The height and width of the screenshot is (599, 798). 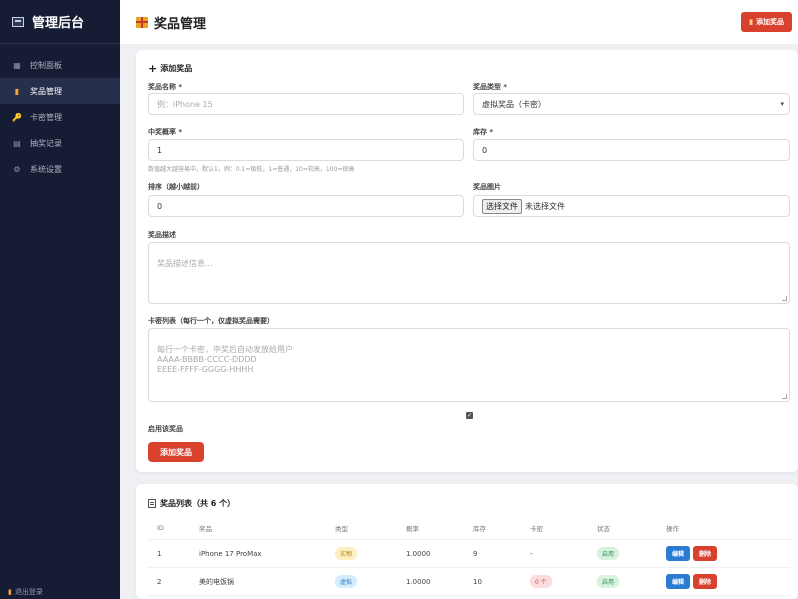 What do you see at coordinates (165, 87) in the screenshot?
I see `name-label: 奖品名称 *` at bounding box center [165, 87].